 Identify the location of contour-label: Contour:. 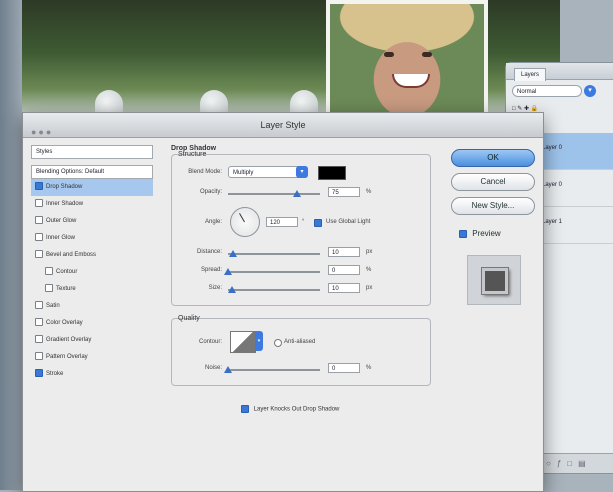
(210, 342).